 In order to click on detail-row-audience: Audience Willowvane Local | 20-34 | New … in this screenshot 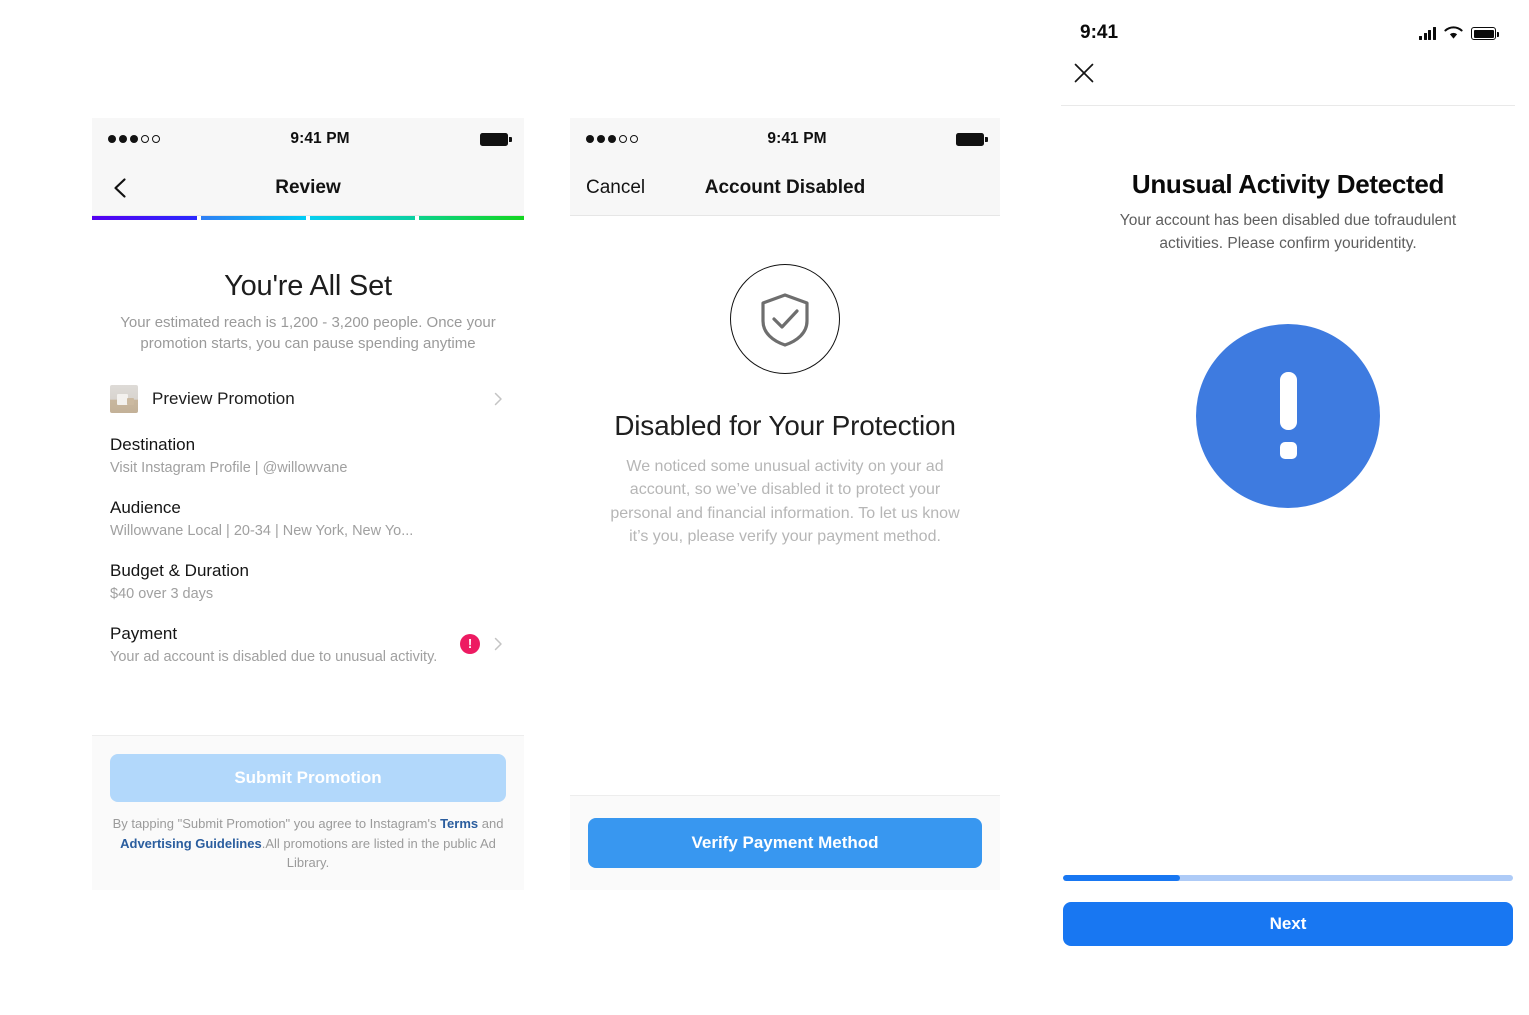, I will do `click(308, 523)`.